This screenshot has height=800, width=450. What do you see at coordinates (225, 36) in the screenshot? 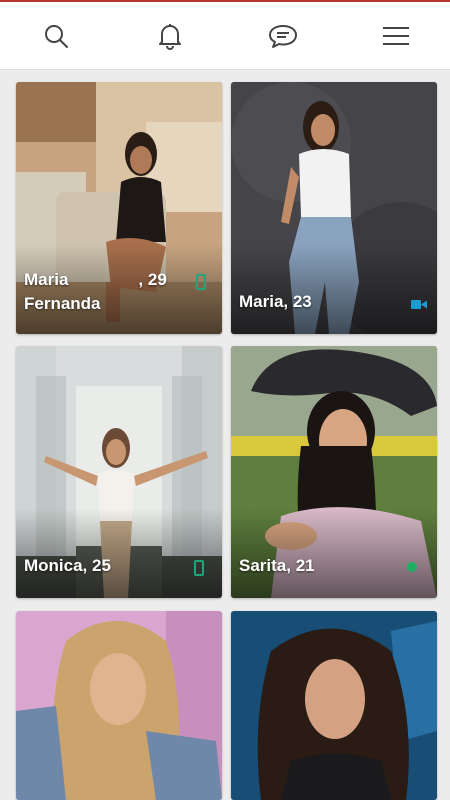
I see `top-navbar` at bounding box center [225, 36].